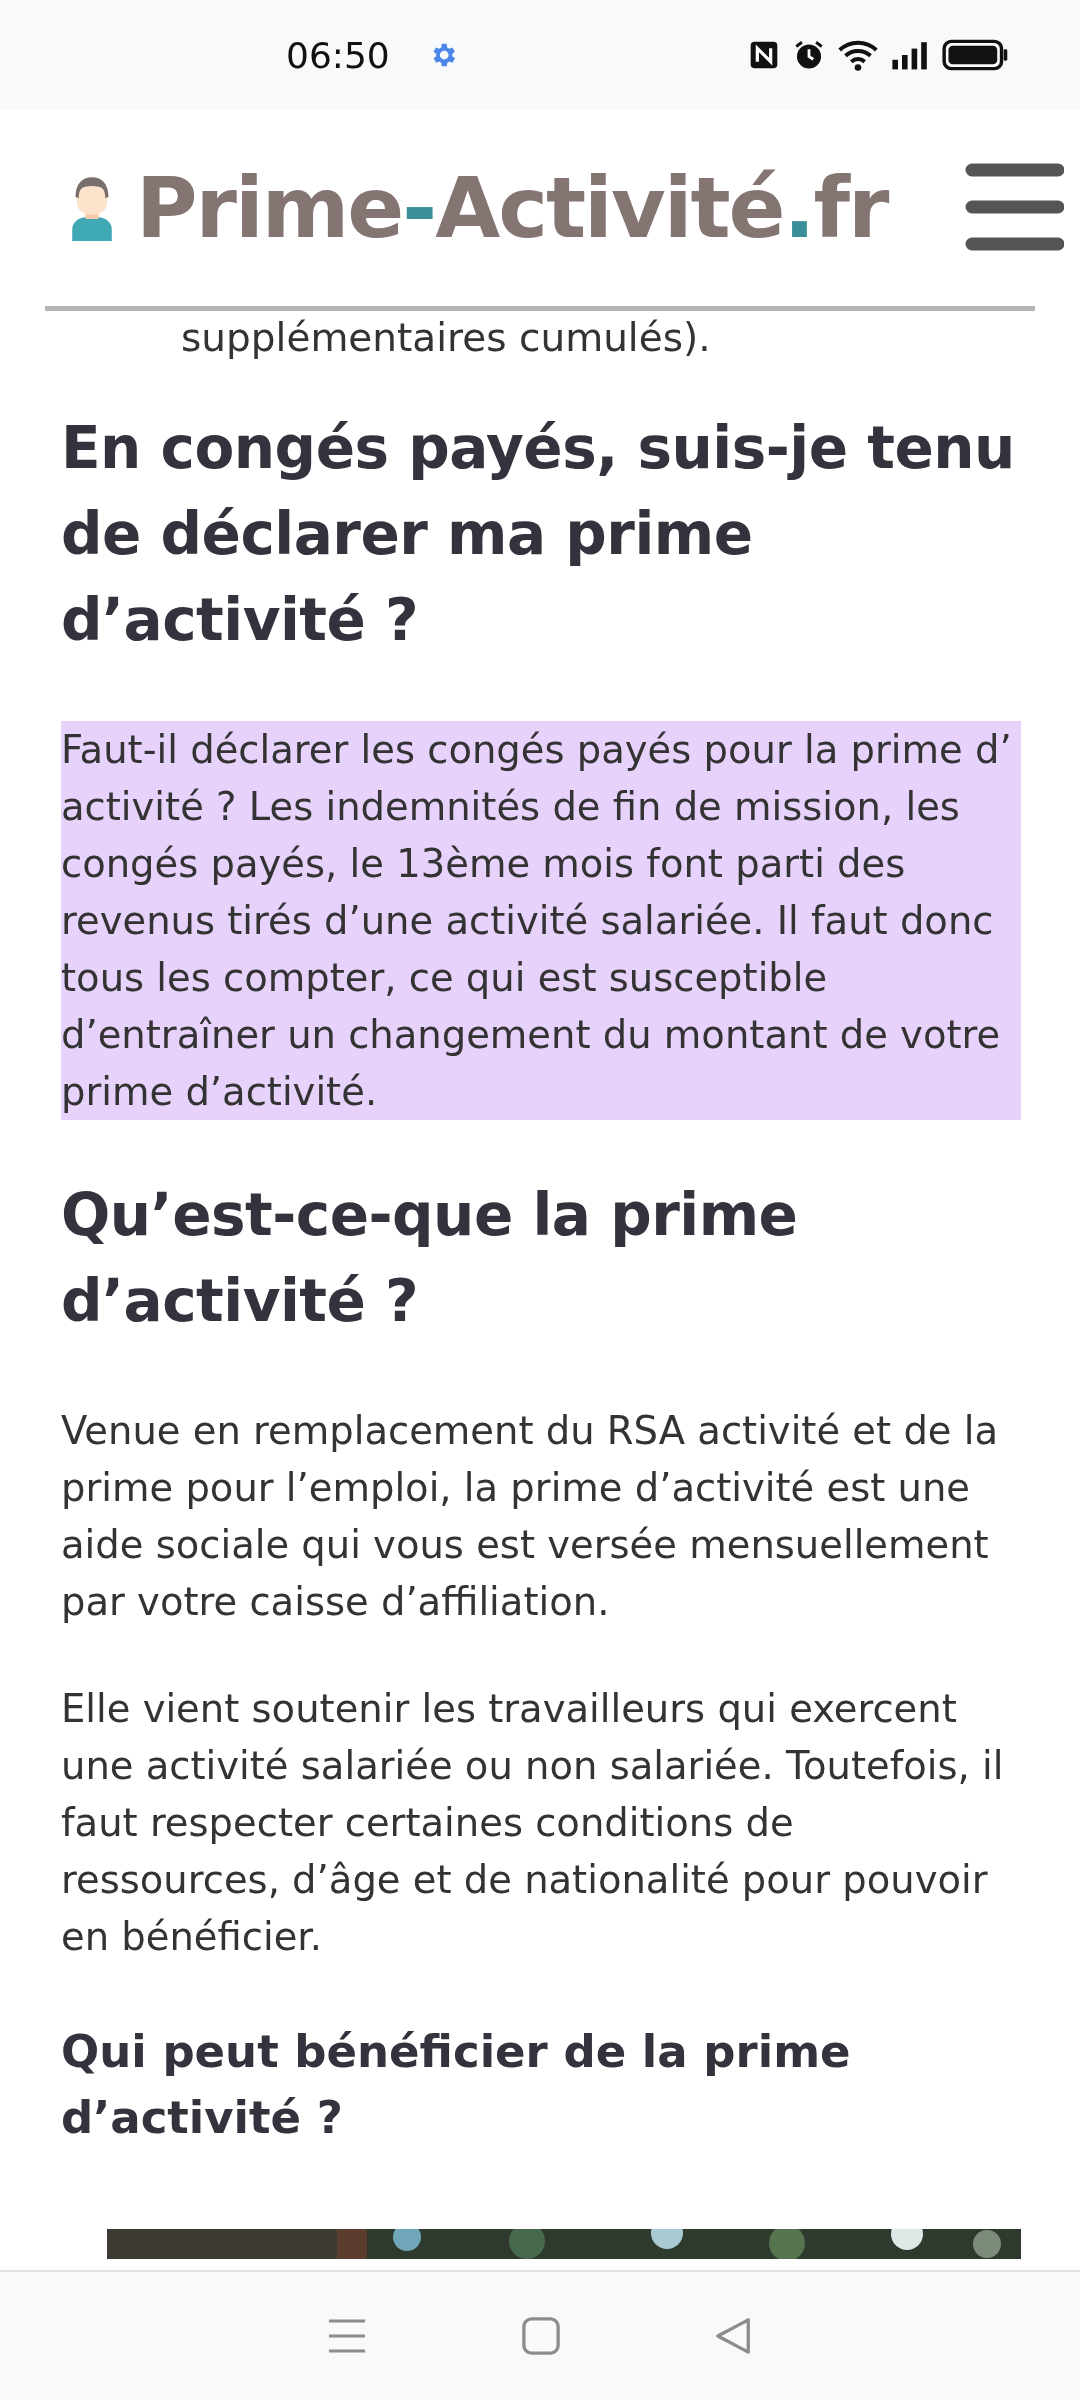 The width and height of the screenshot is (1080, 2400). Describe the element at coordinates (1014, 207) in the screenshot. I see `menu-icon` at that location.